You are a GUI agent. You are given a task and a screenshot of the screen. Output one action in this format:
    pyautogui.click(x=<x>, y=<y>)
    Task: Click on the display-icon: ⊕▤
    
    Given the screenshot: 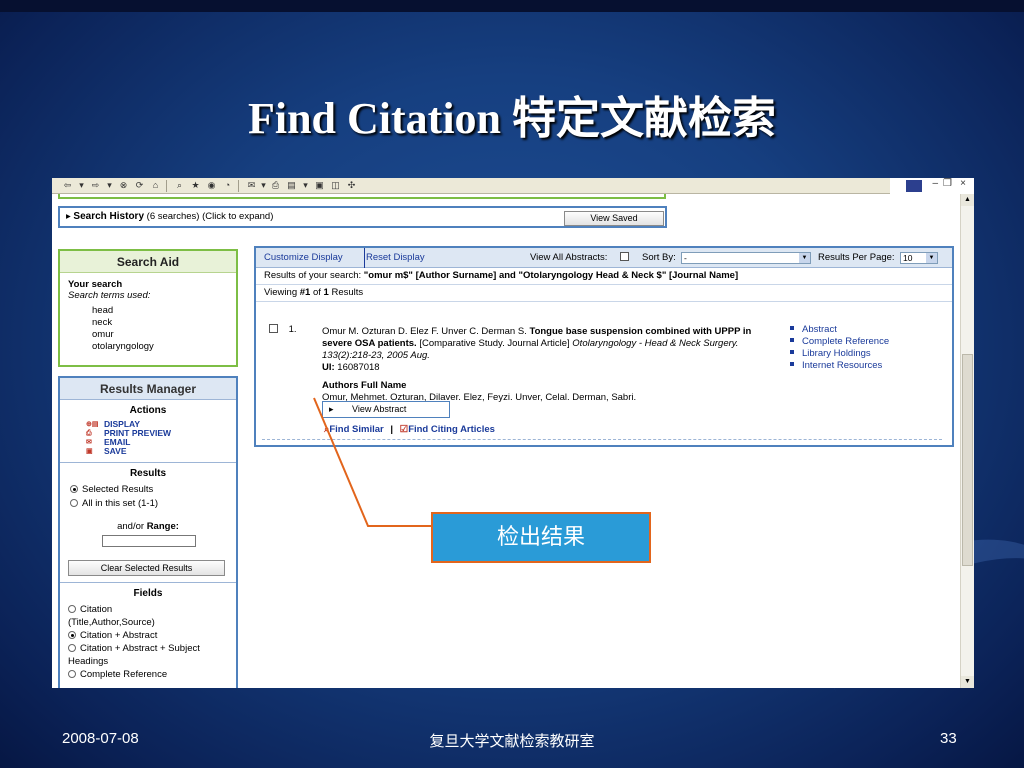 What is the action you would take?
    pyautogui.click(x=92, y=424)
    